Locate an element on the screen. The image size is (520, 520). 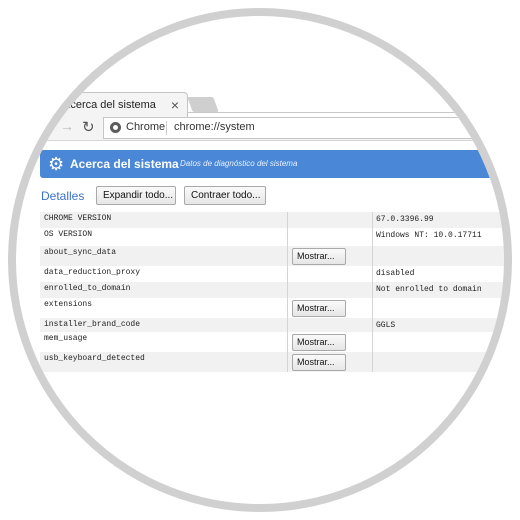
row-key: installer_brand_code is located at coordinates (92, 324).